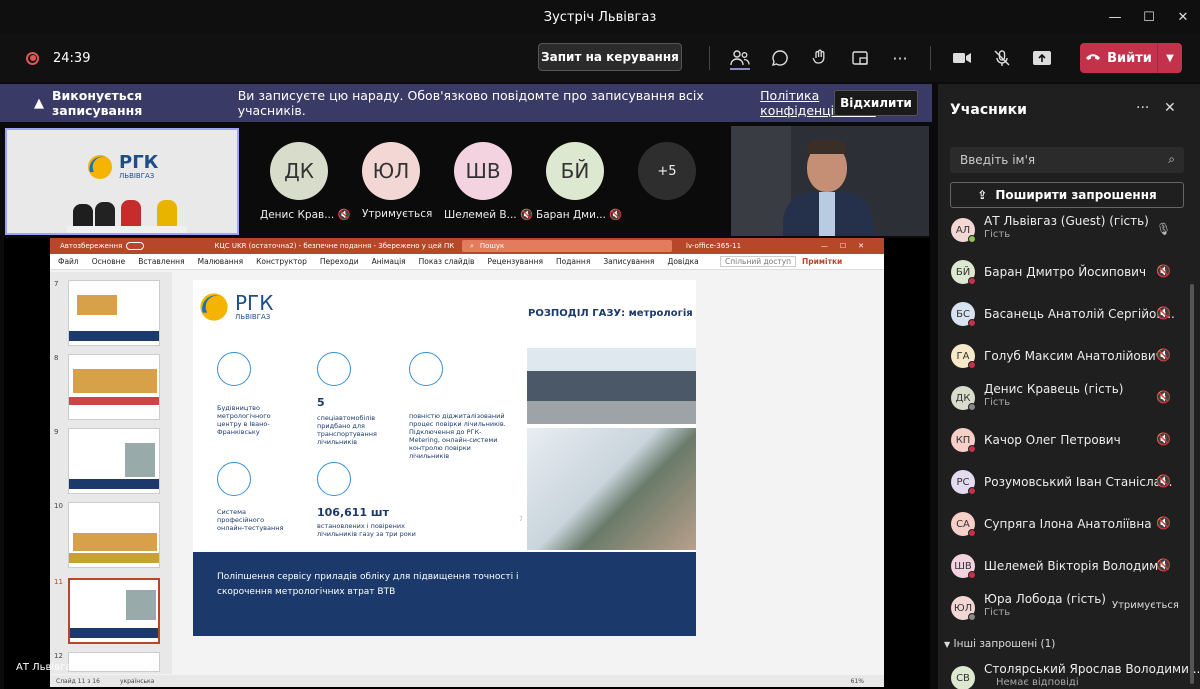  I want to click on avatar: ШВ, so click(483, 171).